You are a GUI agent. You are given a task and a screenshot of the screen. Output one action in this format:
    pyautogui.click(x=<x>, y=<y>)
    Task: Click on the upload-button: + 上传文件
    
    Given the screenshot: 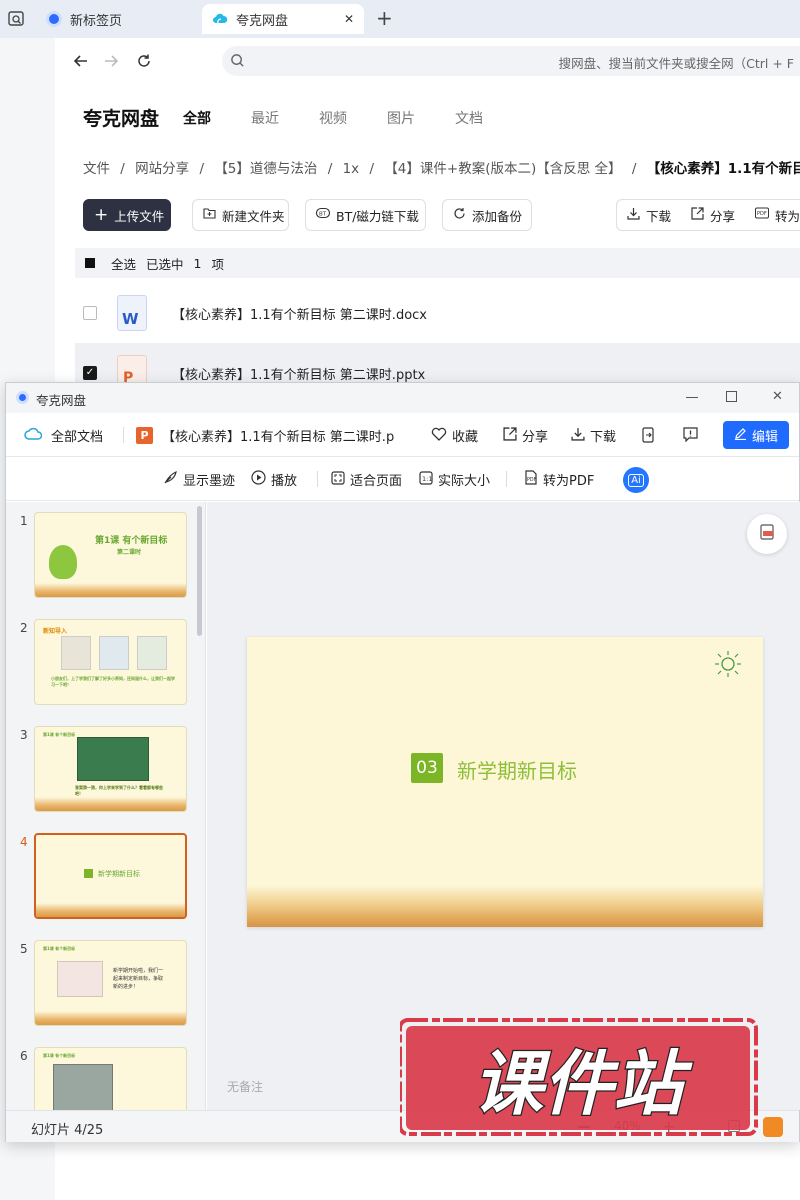 What is the action you would take?
    pyautogui.click(x=127, y=215)
    